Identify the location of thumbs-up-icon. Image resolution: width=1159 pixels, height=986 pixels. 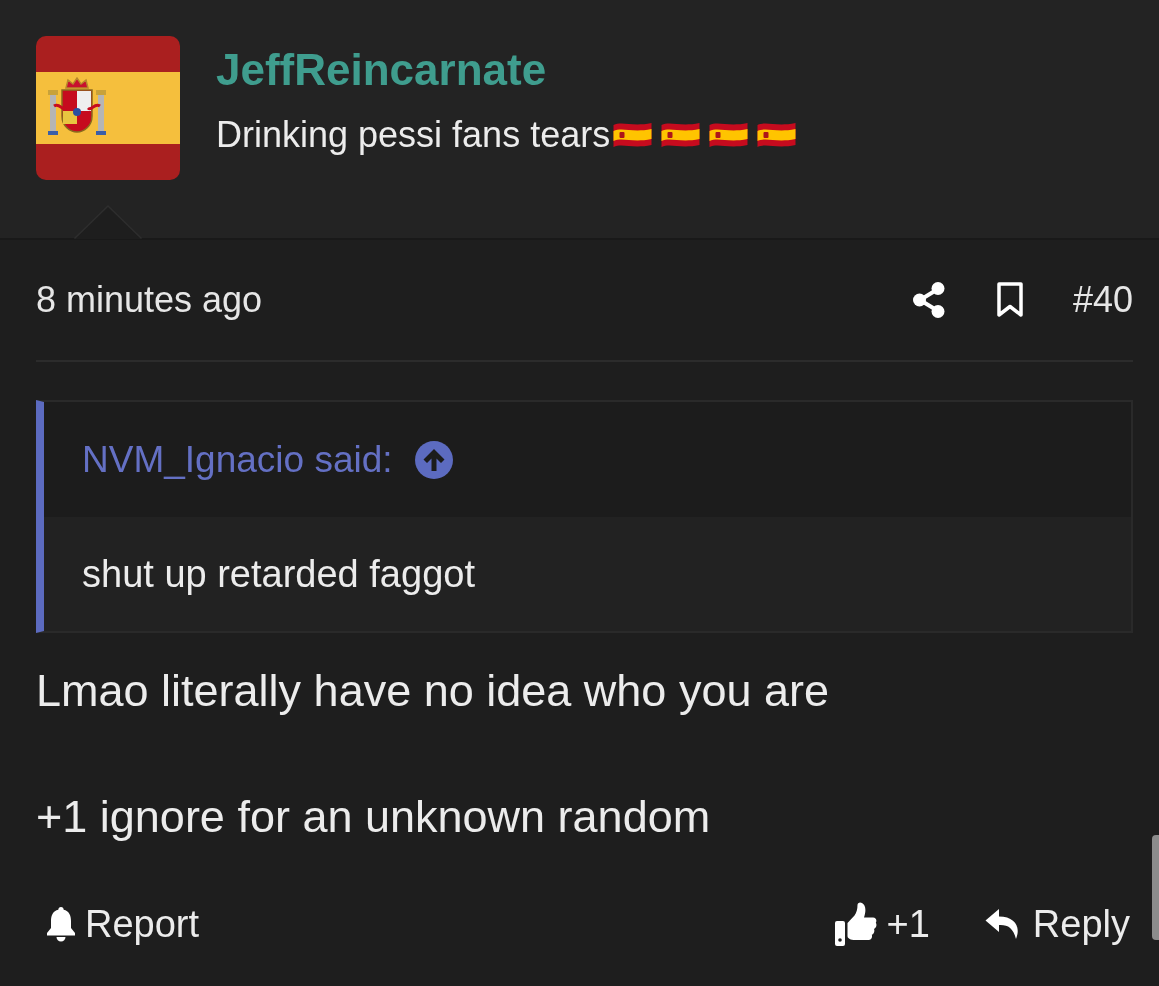
(855, 924).